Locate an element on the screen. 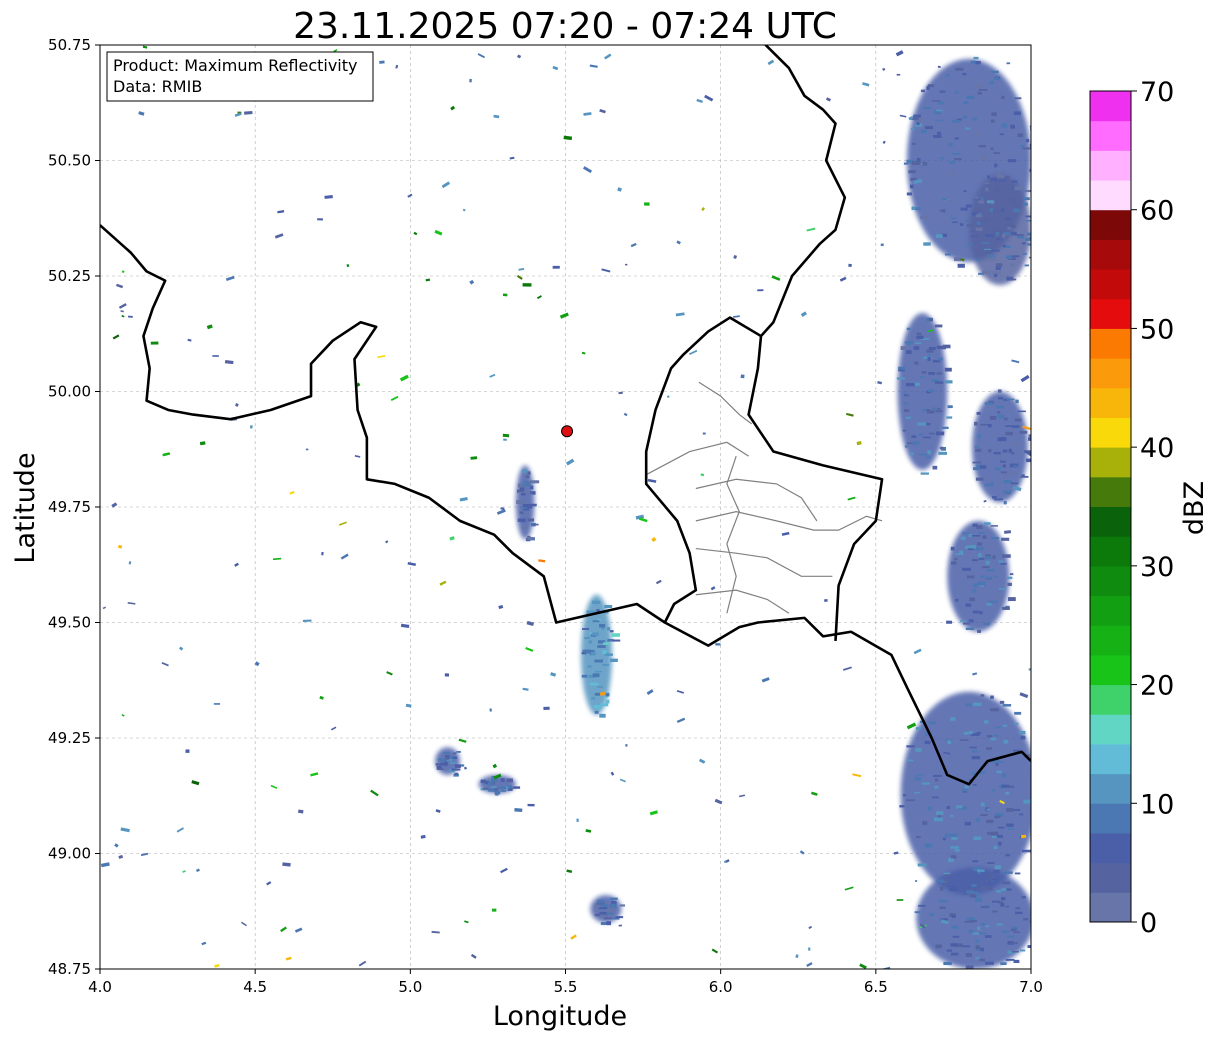 Image resolution: width=1219 pixels, height=1040 pixels. y-tick-label: 49.50 is located at coordinates (69, 623).